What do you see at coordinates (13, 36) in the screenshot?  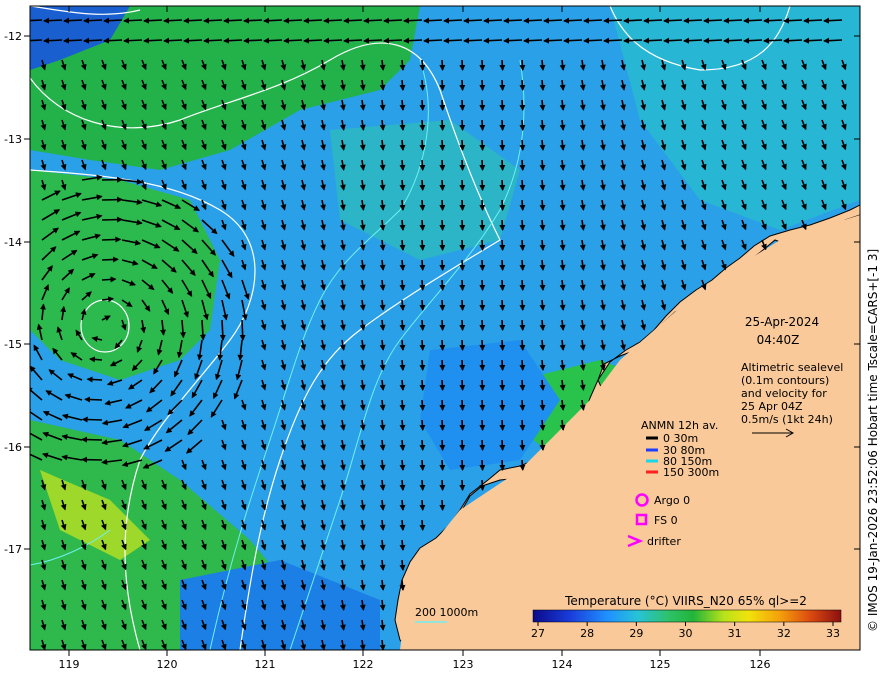 I see `y-tick-label: -12` at bounding box center [13, 36].